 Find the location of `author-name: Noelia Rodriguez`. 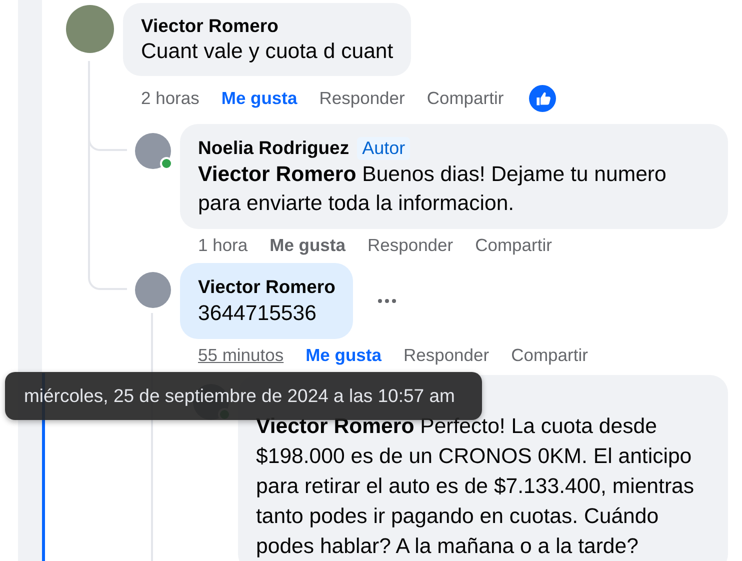

author-name: Noelia Rodriguez is located at coordinates (274, 148).